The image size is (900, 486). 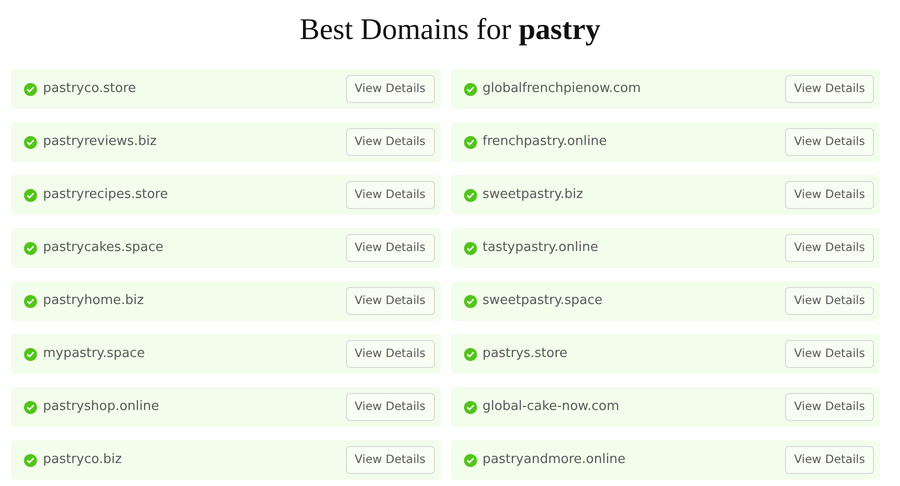 What do you see at coordinates (551, 407) in the screenshot?
I see `domain-name: global-cake-now.com` at bounding box center [551, 407].